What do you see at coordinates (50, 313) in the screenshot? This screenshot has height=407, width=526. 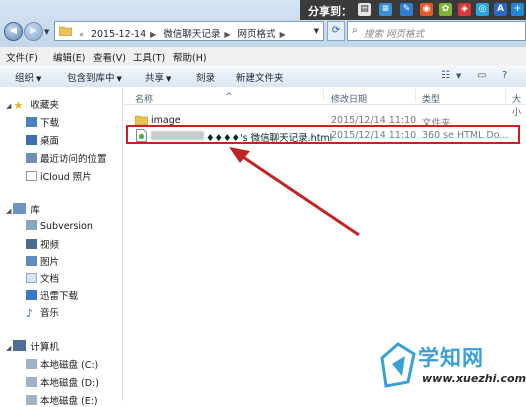 I see `nav-item-label: 音乐` at bounding box center [50, 313].